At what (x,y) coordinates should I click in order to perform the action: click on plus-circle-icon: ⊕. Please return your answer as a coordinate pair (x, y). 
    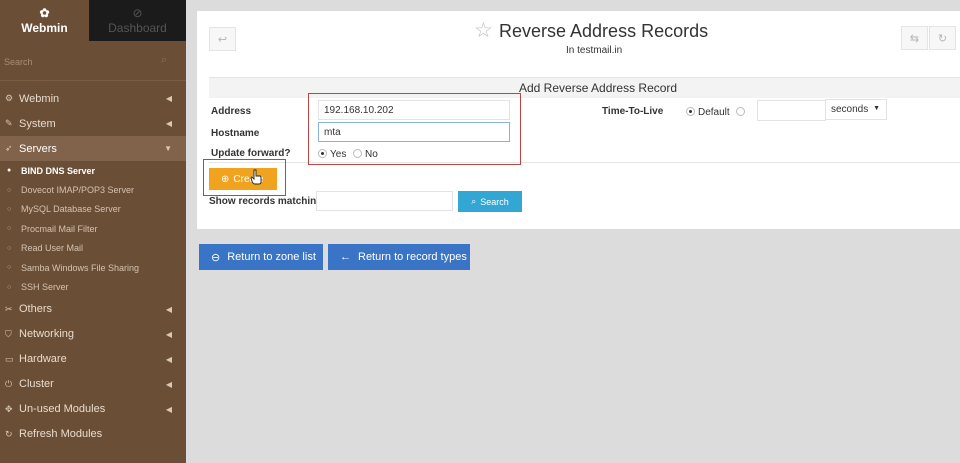
    Looking at the image, I should click on (225, 179).